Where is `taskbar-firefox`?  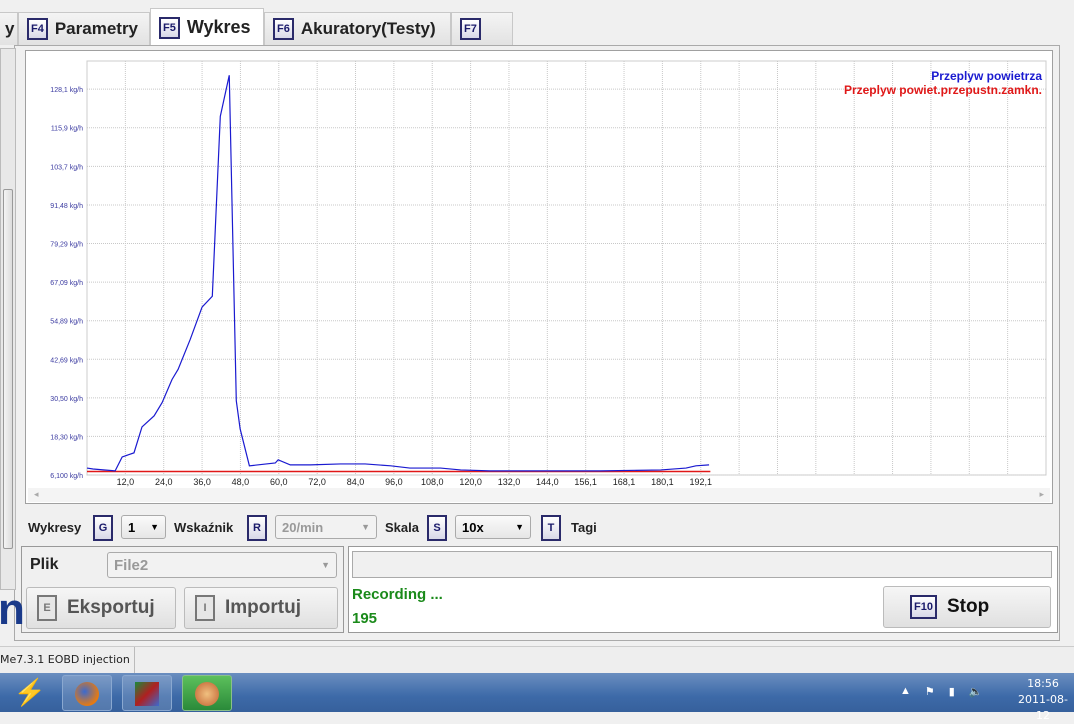 taskbar-firefox is located at coordinates (87, 693).